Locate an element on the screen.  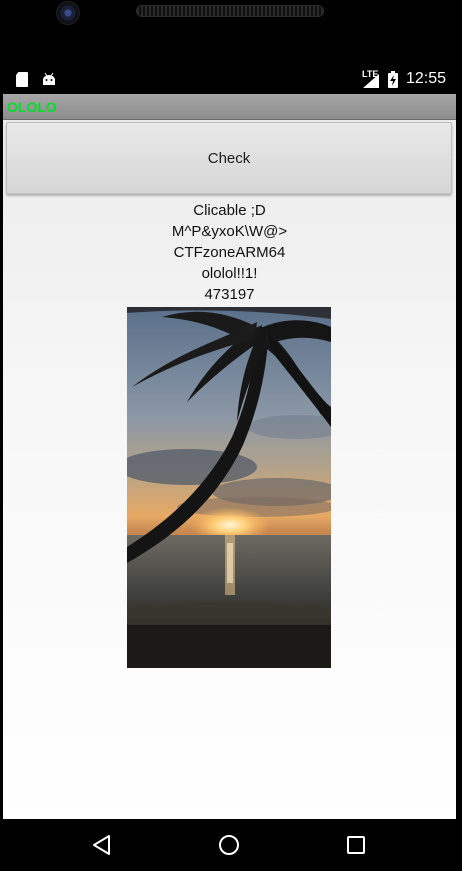
home-icon is located at coordinates (229, 845).